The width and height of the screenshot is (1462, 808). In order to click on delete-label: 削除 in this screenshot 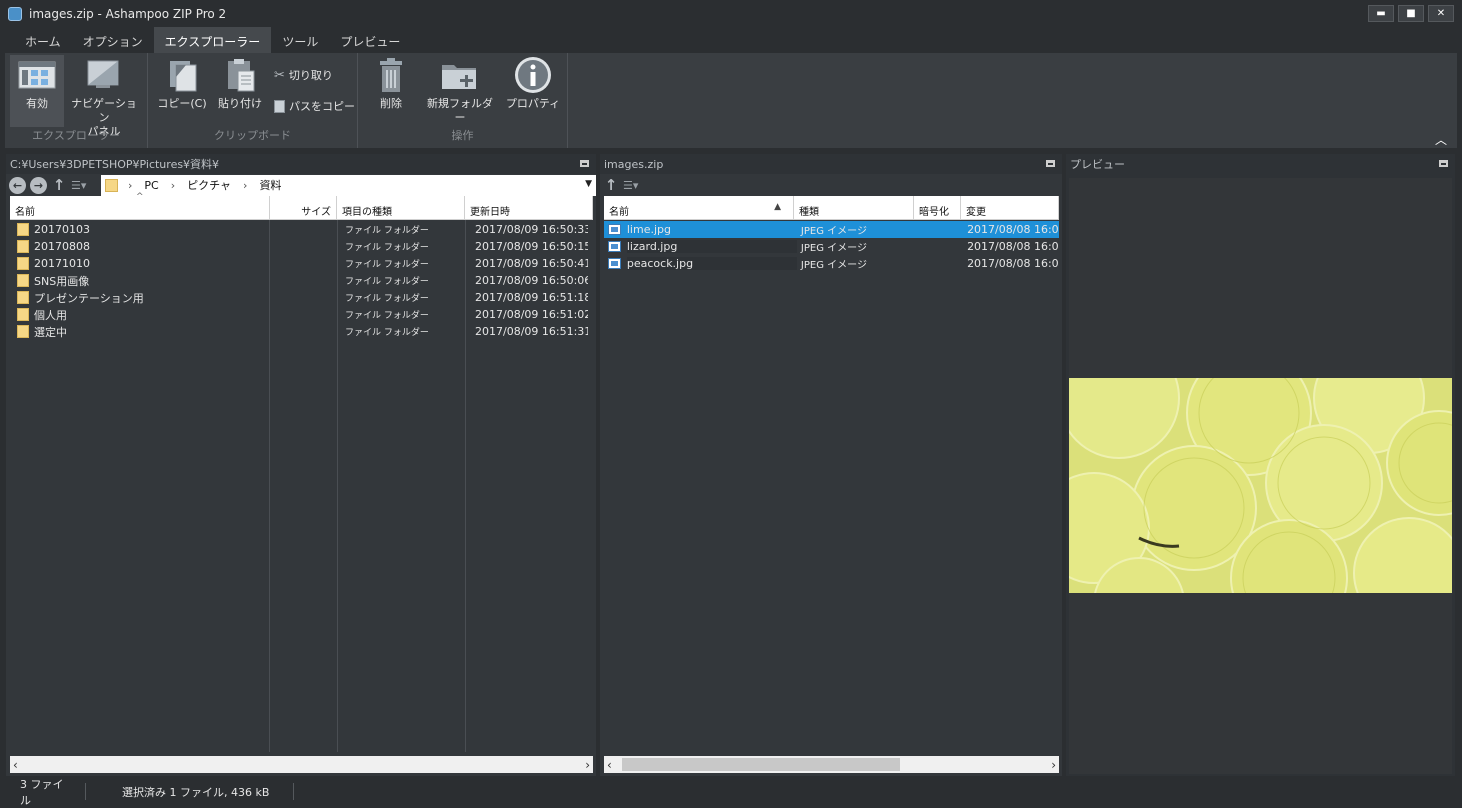, I will do `click(391, 103)`.